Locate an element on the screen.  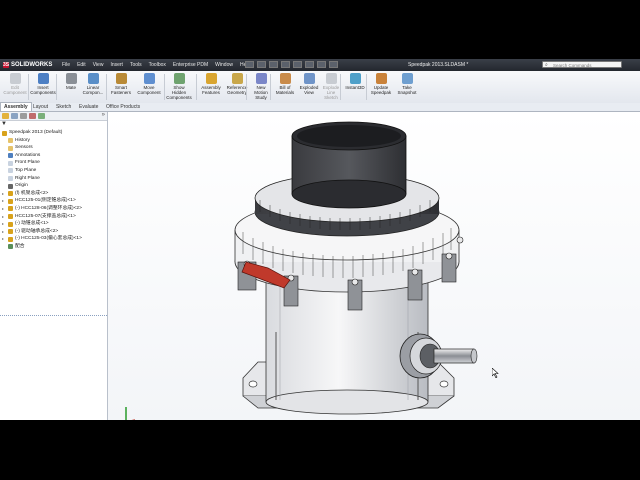
tree-node: History is located at coordinates (53, 141).